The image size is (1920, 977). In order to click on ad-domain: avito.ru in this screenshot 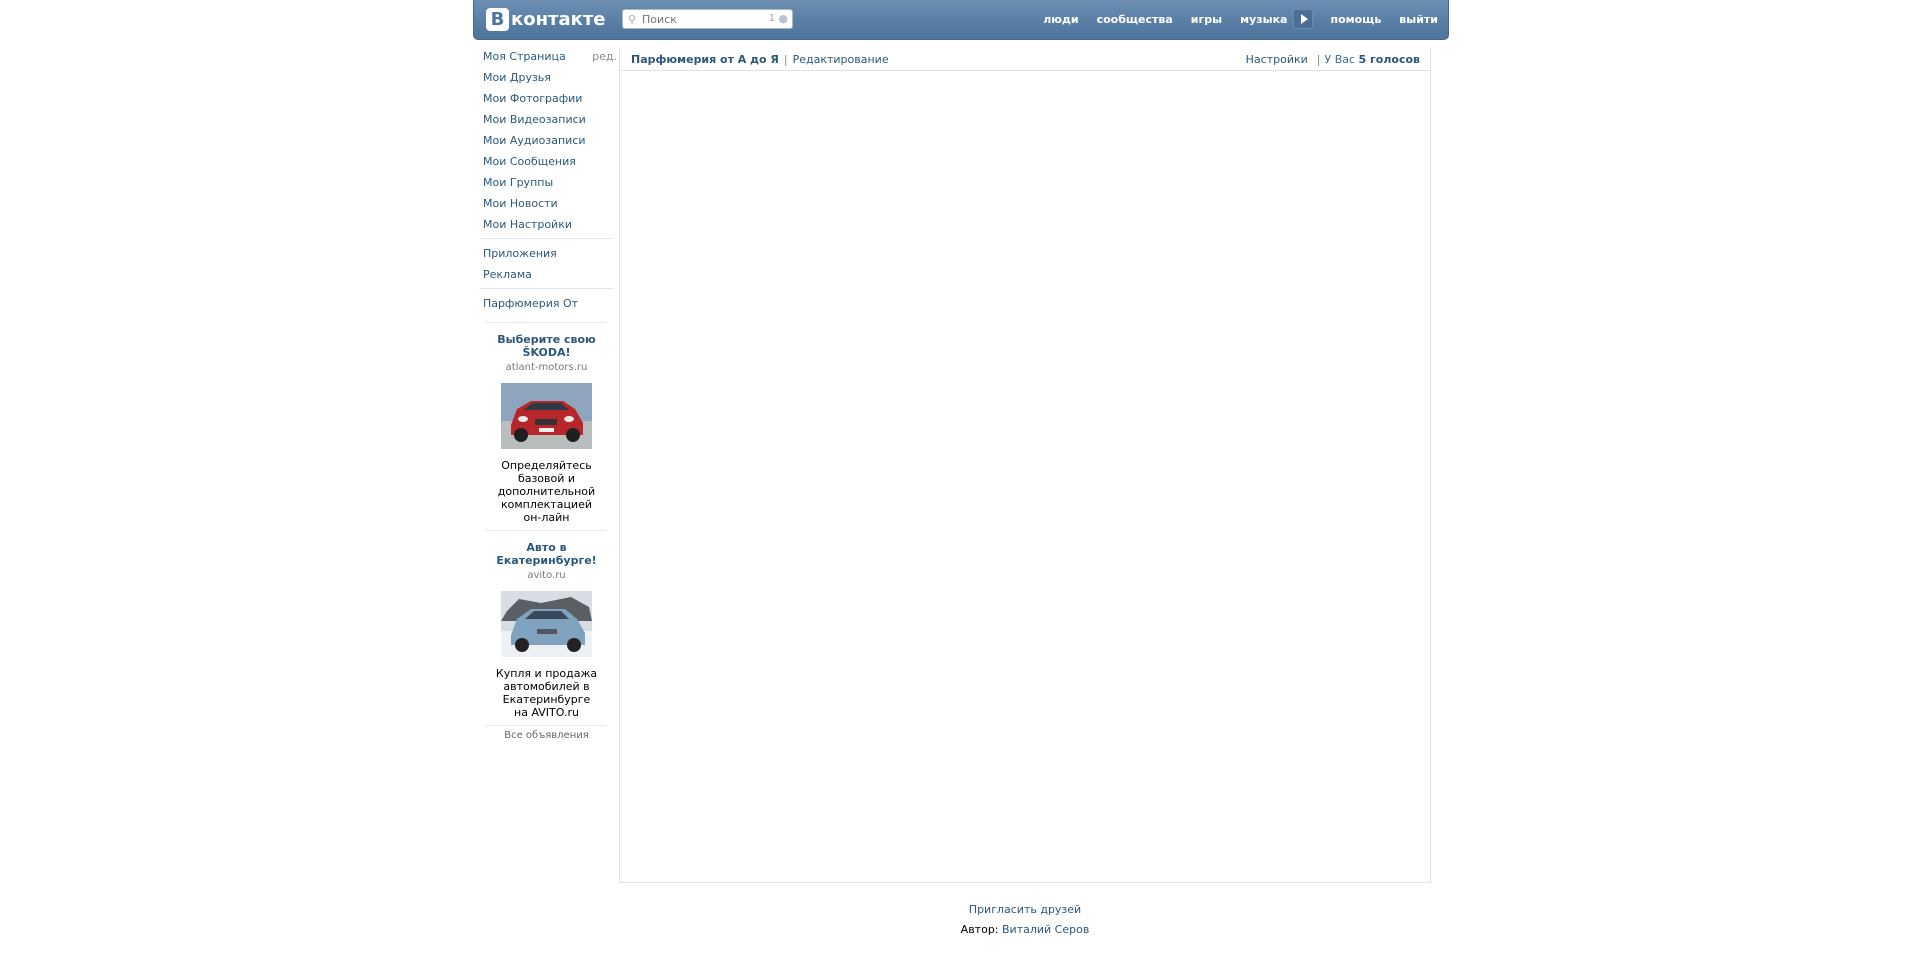, I will do `click(546, 575)`.